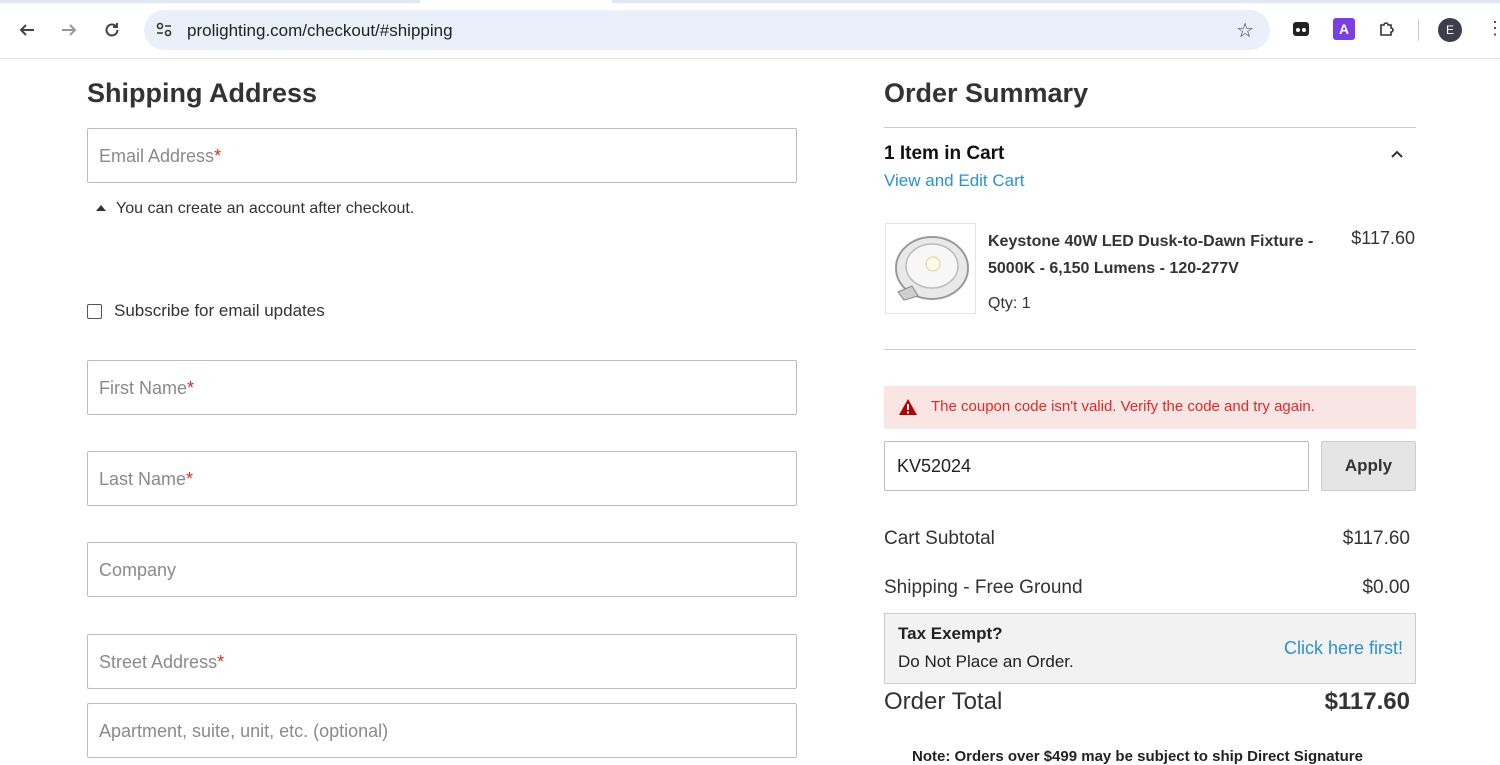 The image size is (1500, 765). Describe the element at coordinates (160, 156) in the screenshot. I see `email-placeholder: Email Address*` at that location.